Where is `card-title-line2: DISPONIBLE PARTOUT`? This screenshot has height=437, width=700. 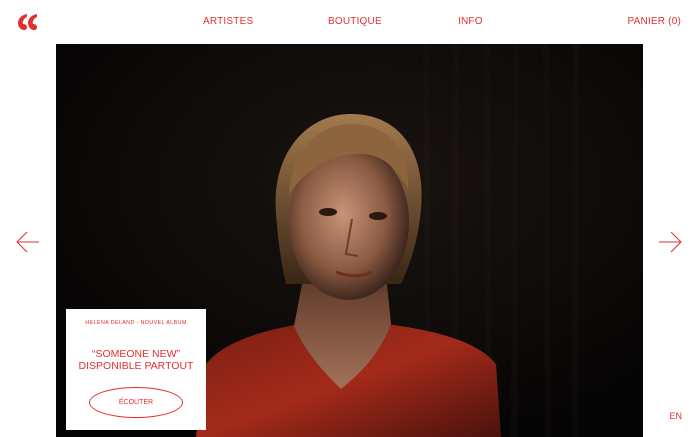 card-title-line2: DISPONIBLE PARTOUT is located at coordinates (136, 366).